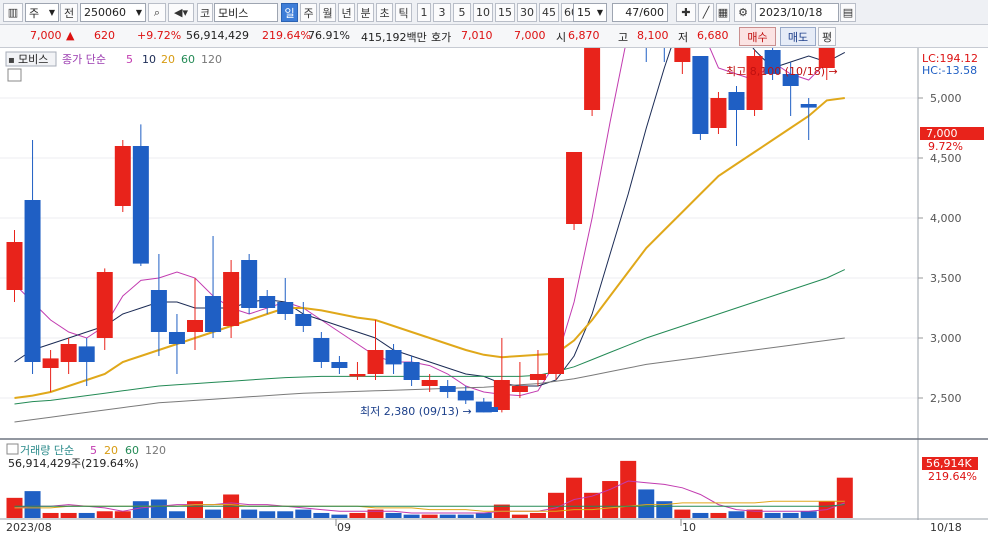  I want to click on current-volume-ratio: 219.64%, so click(952, 476).